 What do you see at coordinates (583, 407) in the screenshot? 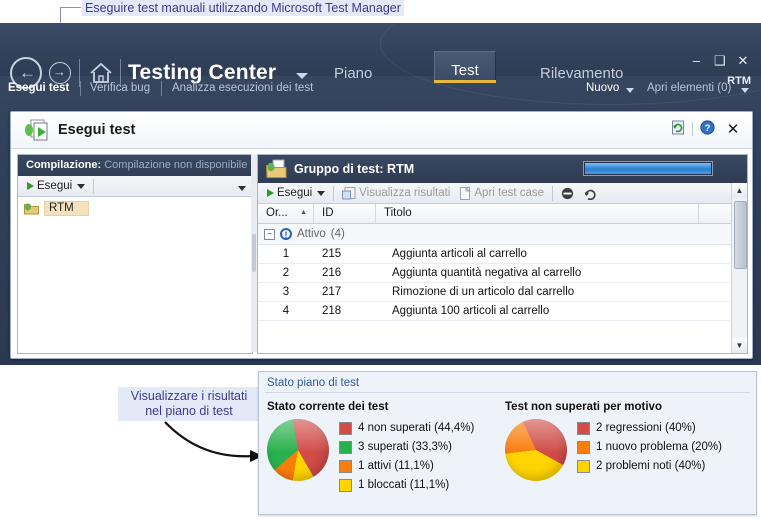
I see `chart-title: Test non superati per motivo` at bounding box center [583, 407].